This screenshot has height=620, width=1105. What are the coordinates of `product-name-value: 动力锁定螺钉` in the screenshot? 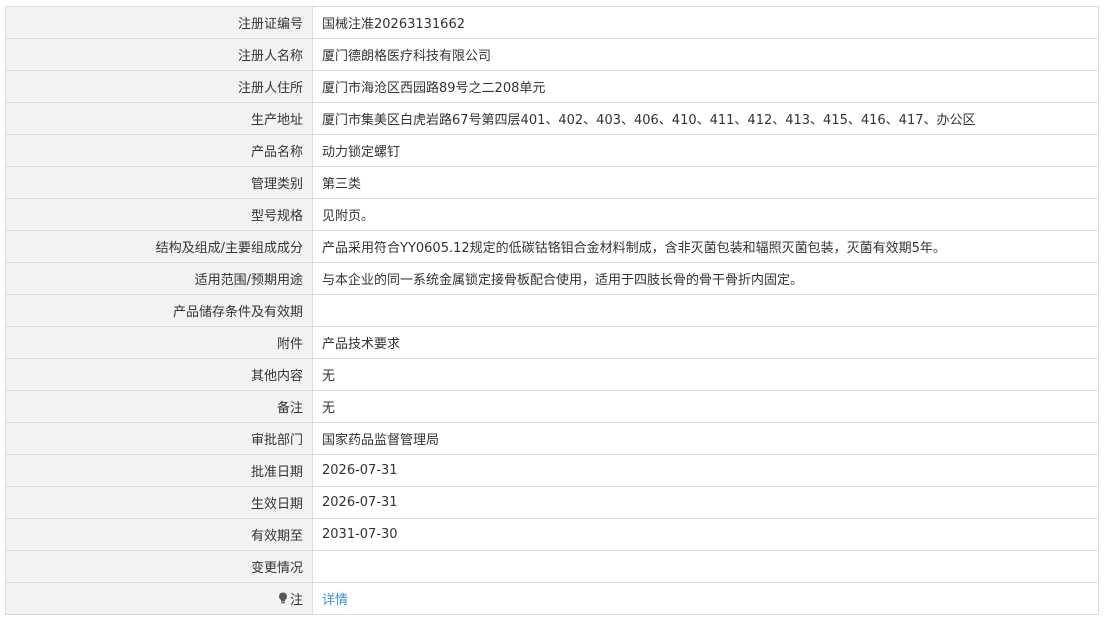 It's located at (705, 150).